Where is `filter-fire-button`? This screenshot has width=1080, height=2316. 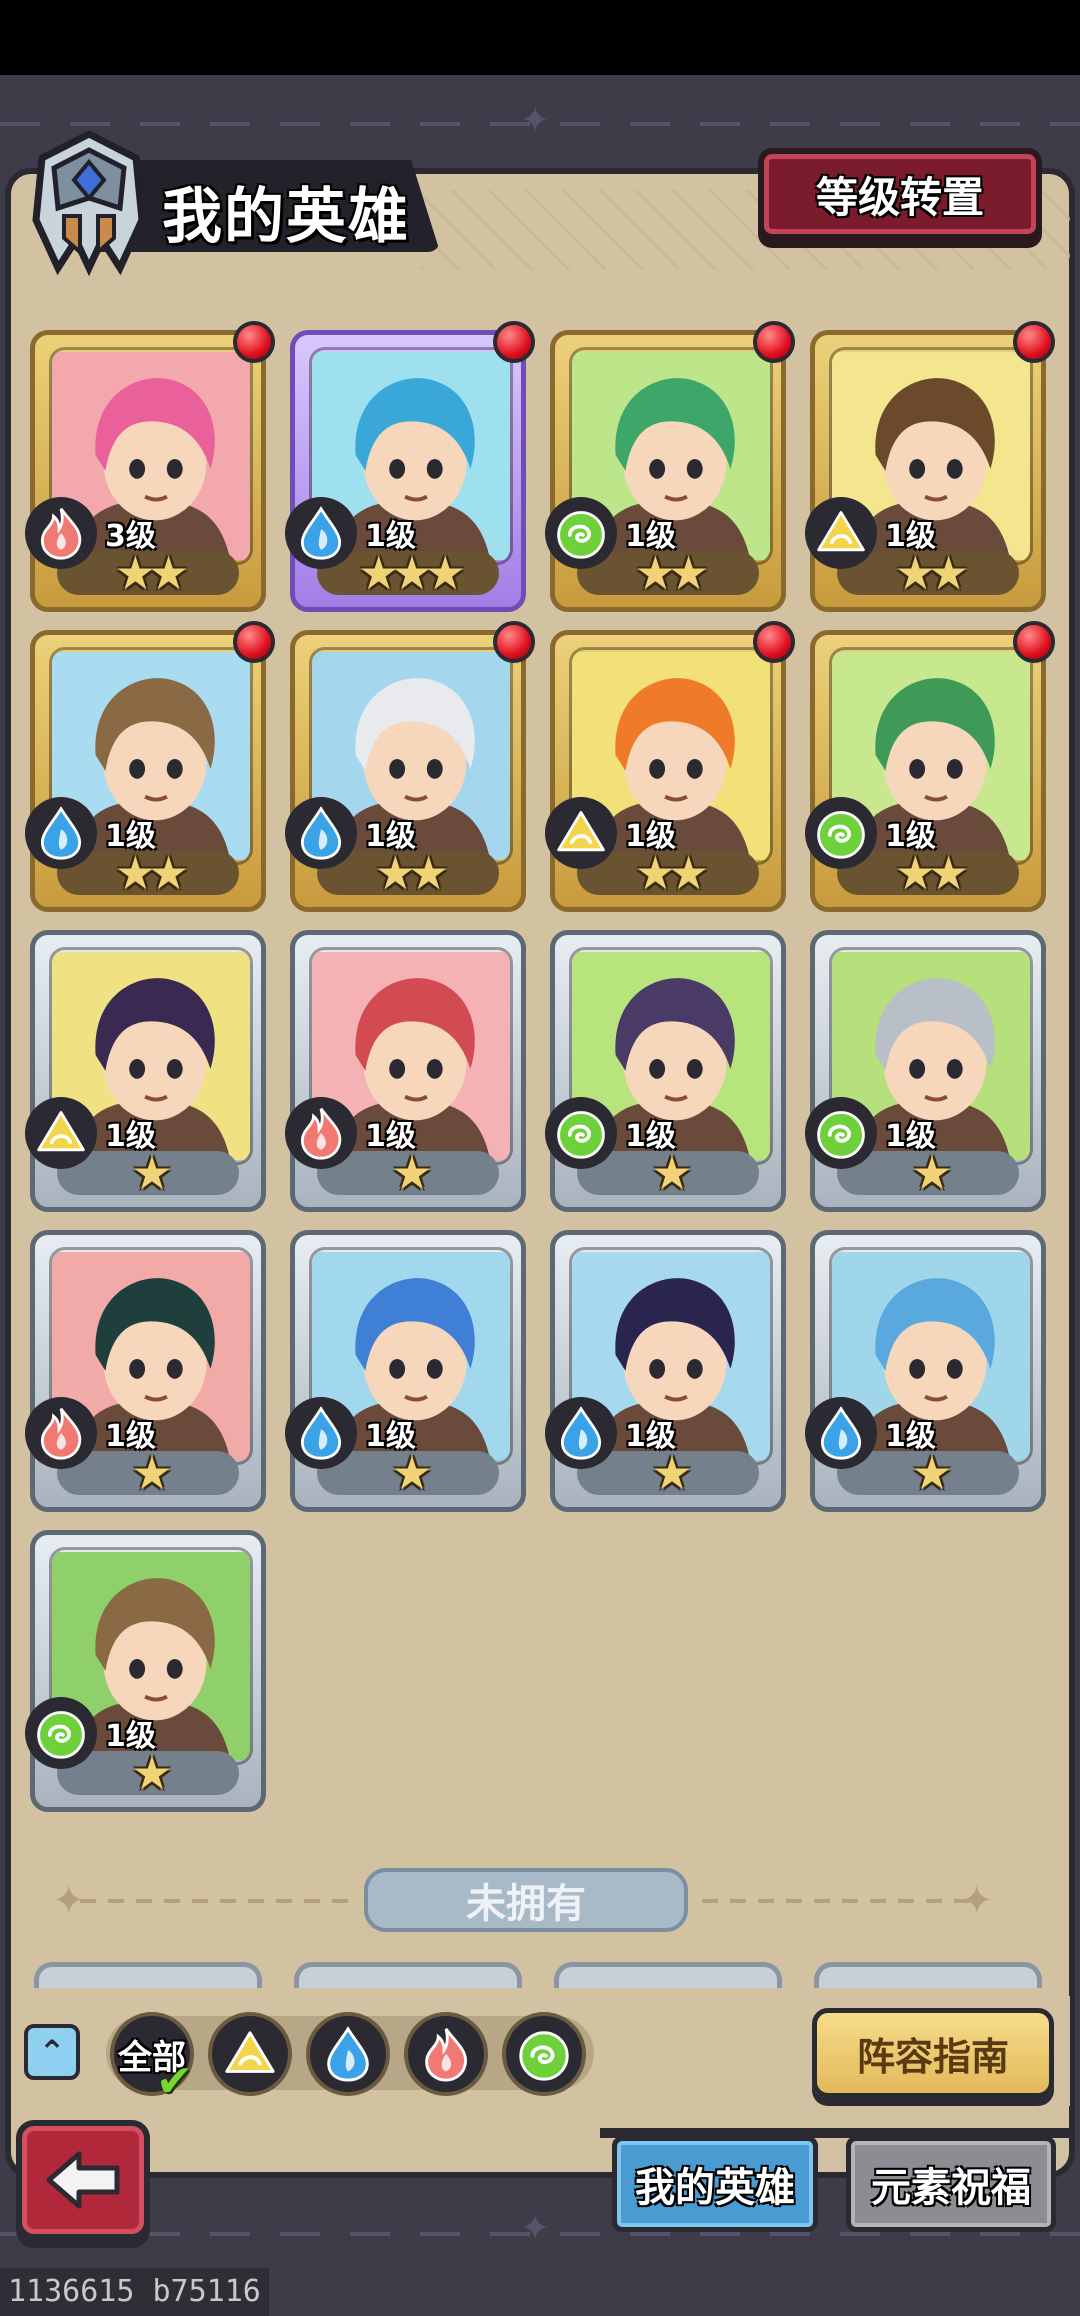 filter-fire-button is located at coordinates (446, 2054).